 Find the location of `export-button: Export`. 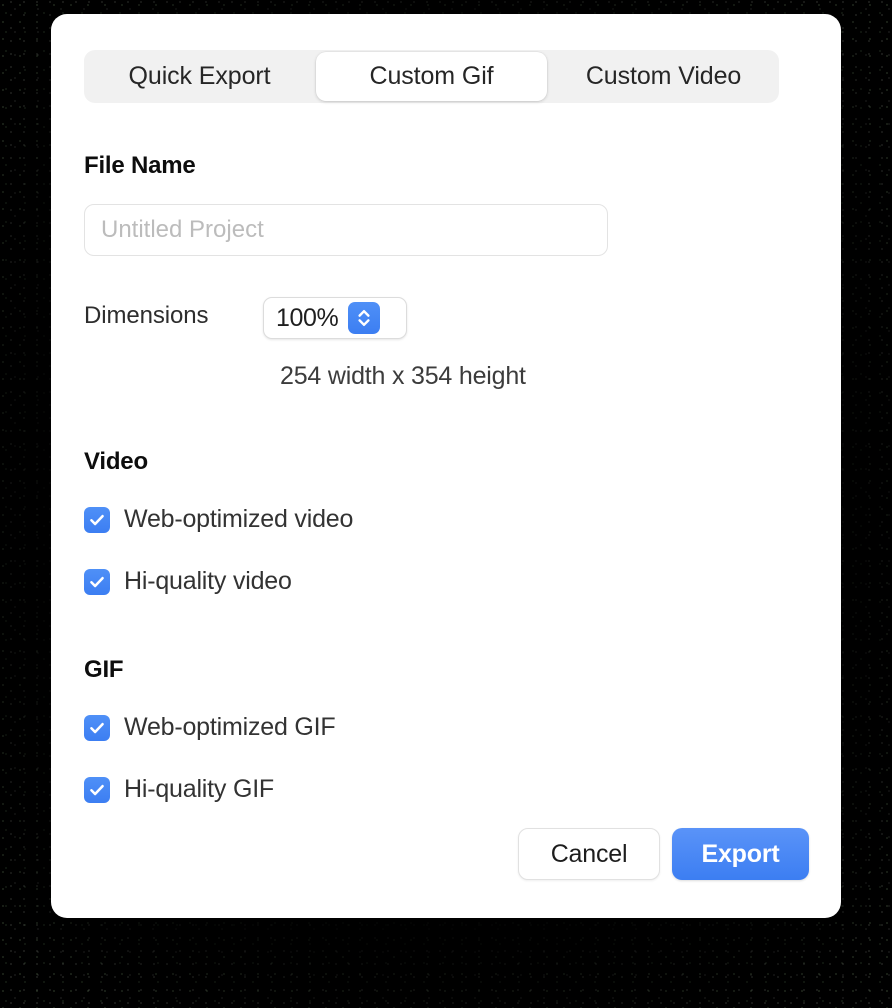

export-button: Export is located at coordinates (740, 854).